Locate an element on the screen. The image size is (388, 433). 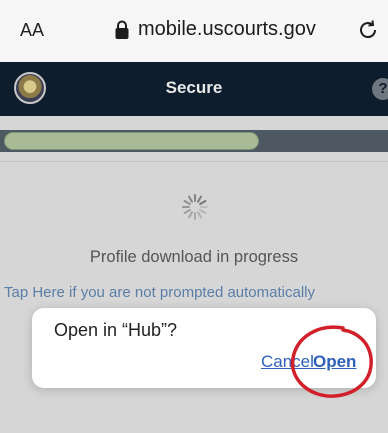
cancel-button: Cancel is located at coordinates (287, 362).